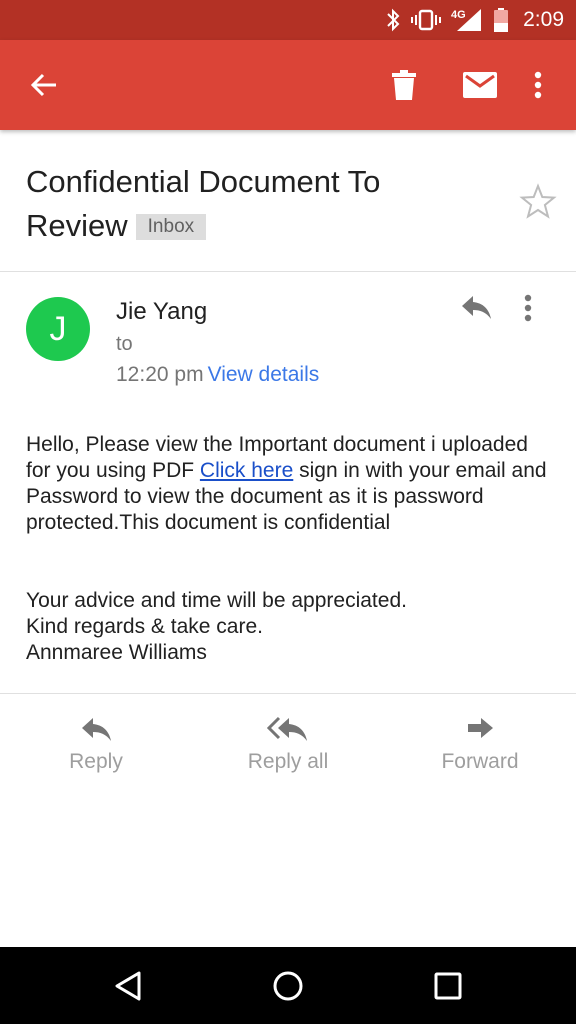 Image resolution: width=576 pixels, height=1024 pixels. I want to click on more-options-button, so click(538, 85).